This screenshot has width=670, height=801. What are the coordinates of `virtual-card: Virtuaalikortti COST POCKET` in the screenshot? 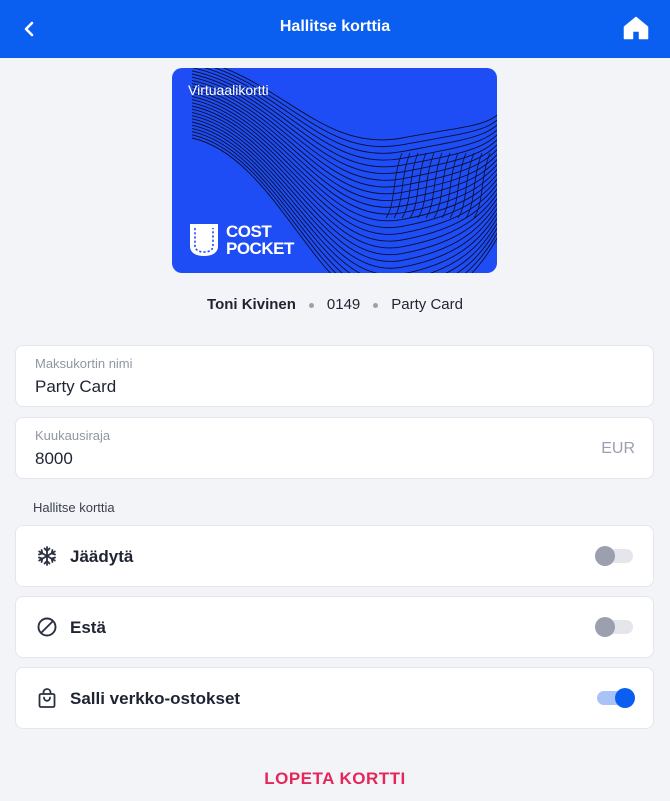 It's located at (334, 170).